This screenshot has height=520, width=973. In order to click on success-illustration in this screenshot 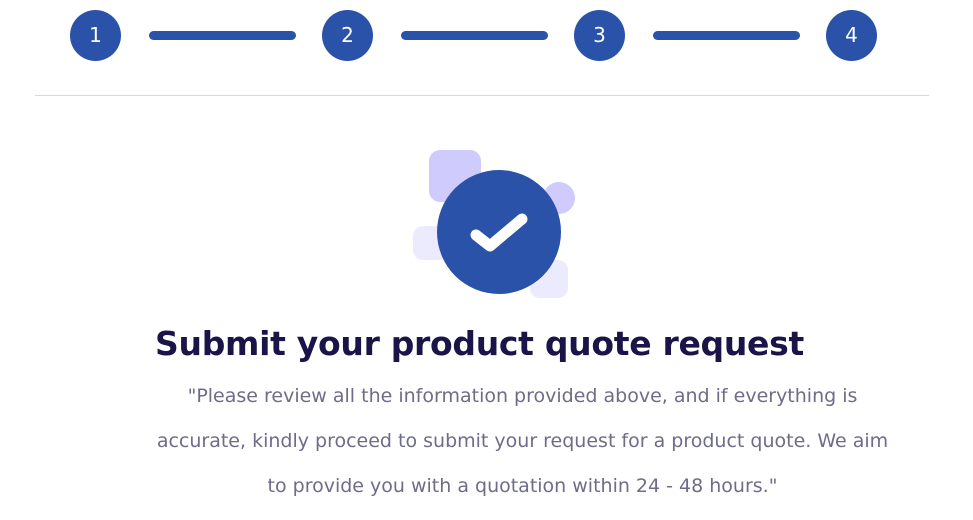, I will do `click(495, 225)`.